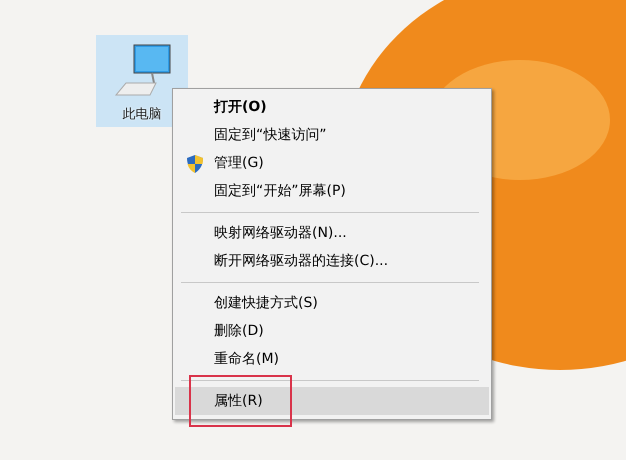 Image resolution: width=626 pixels, height=460 pixels. What do you see at coordinates (332, 331) in the screenshot?
I see `menu-item: 删除(D)` at bounding box center [332, 331].